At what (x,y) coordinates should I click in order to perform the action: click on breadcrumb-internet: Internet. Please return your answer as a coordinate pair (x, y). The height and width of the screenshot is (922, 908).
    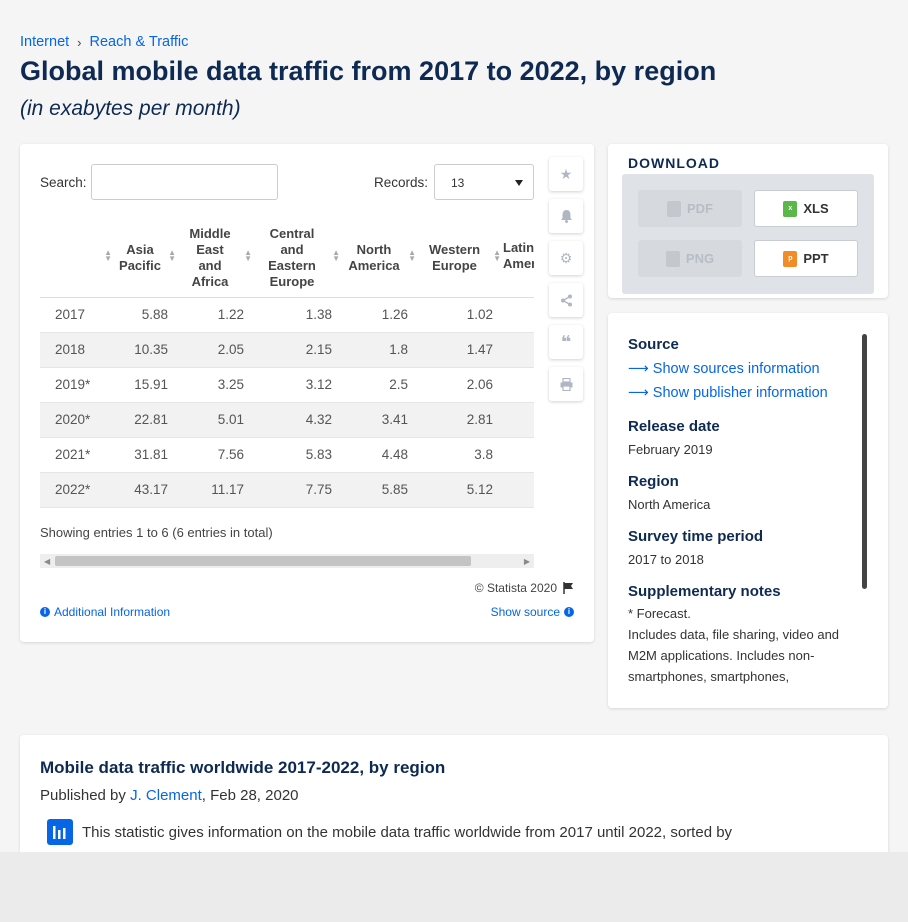
    Looking at the image, I should click on (44, 42).